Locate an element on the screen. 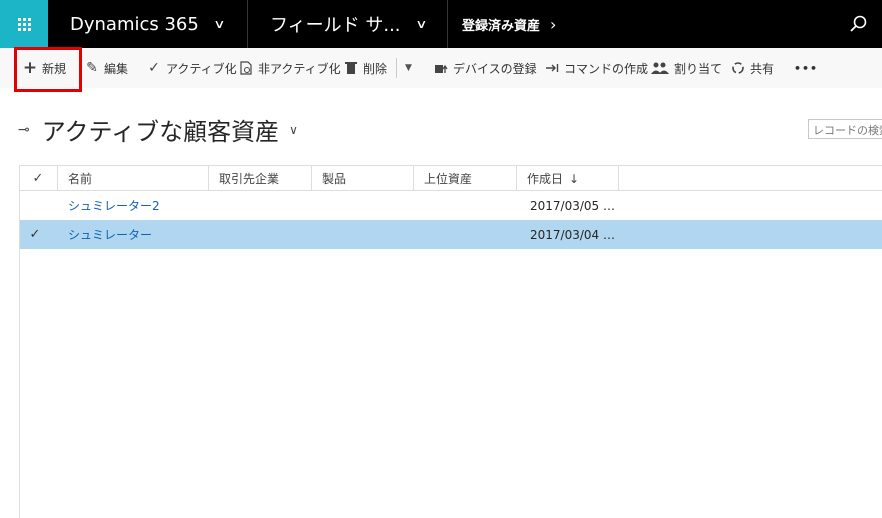  deactivate-button: 非アクティブ化 is located at coordinates (289, 68).